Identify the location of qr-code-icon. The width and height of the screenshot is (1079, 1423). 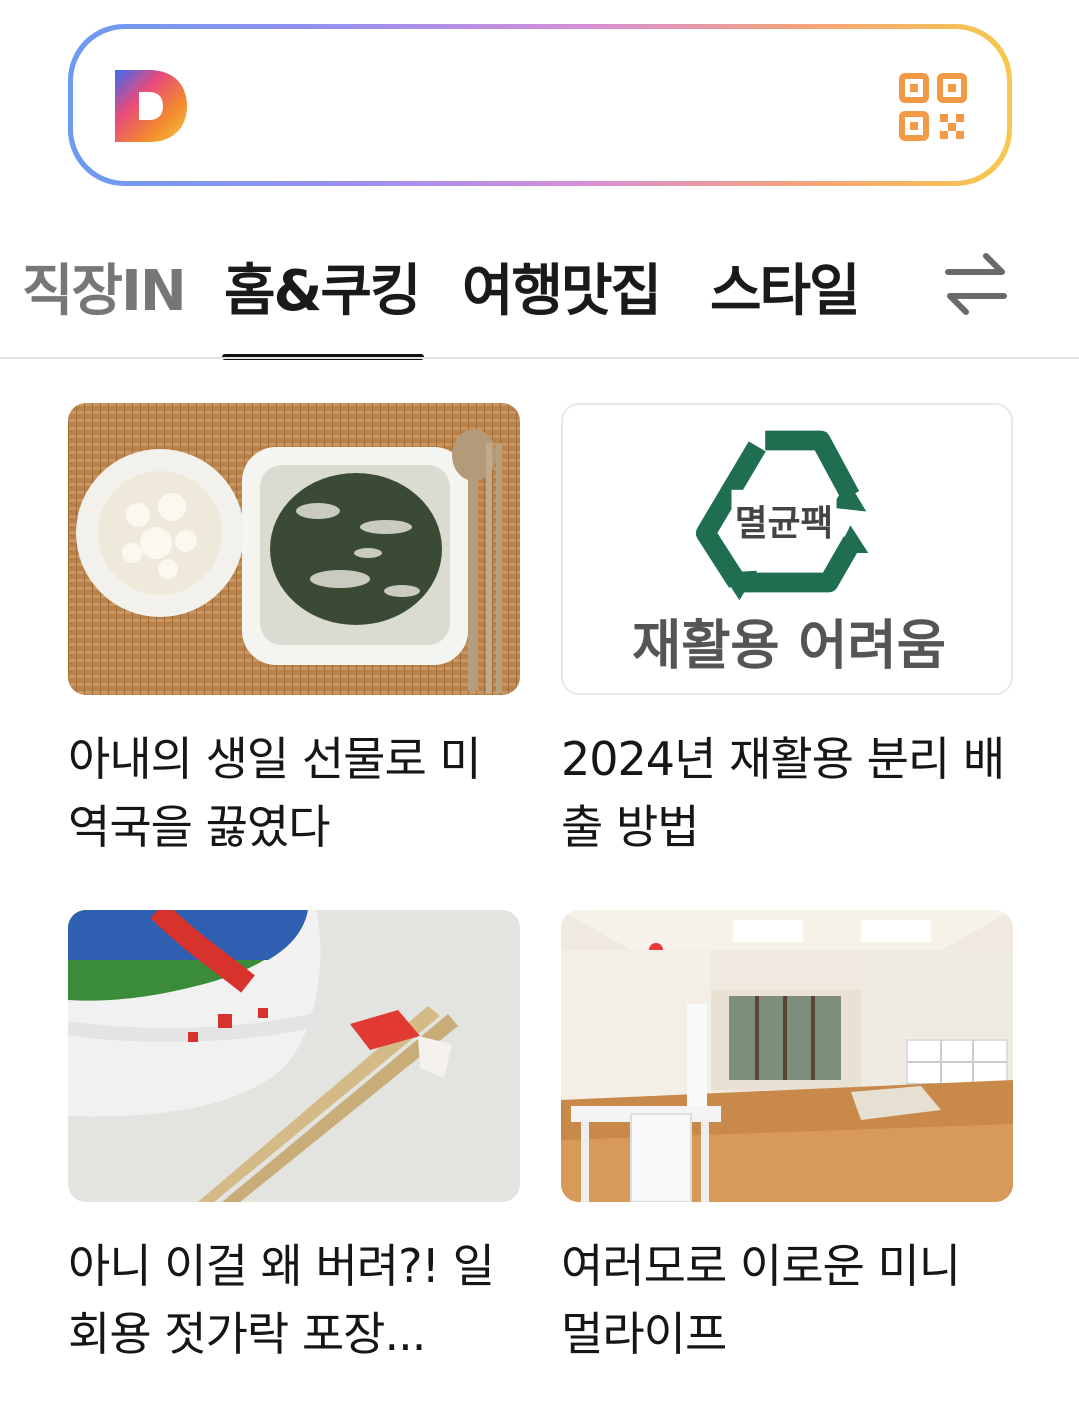
(933, 107).